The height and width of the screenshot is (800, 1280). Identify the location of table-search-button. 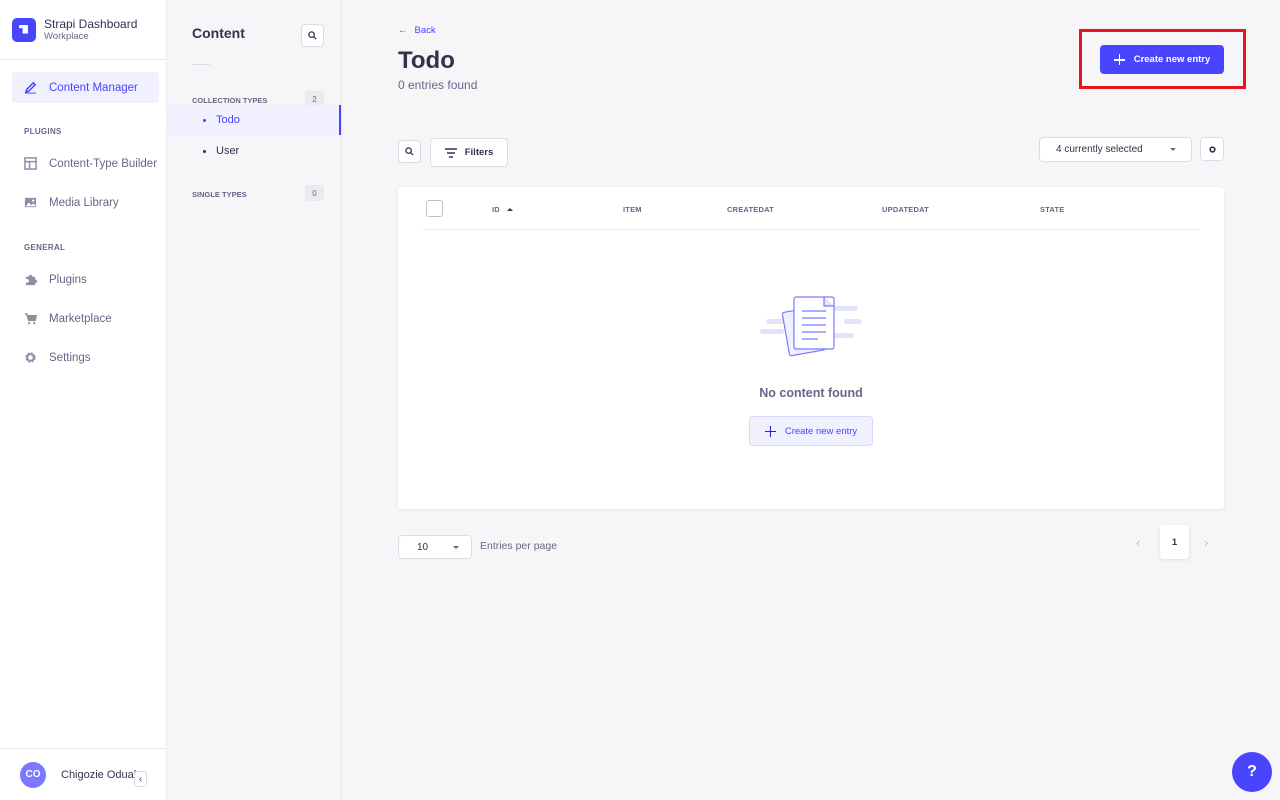
(409, 151).